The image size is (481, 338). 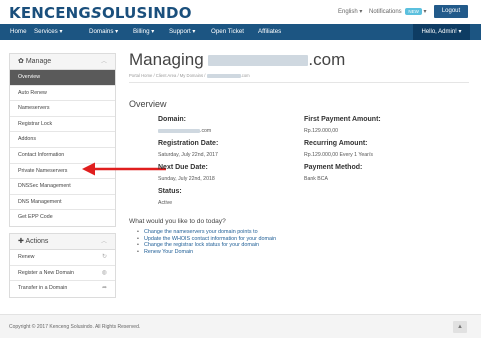 I want to click on page-title: Managing .com, so click(x=237, y=59).